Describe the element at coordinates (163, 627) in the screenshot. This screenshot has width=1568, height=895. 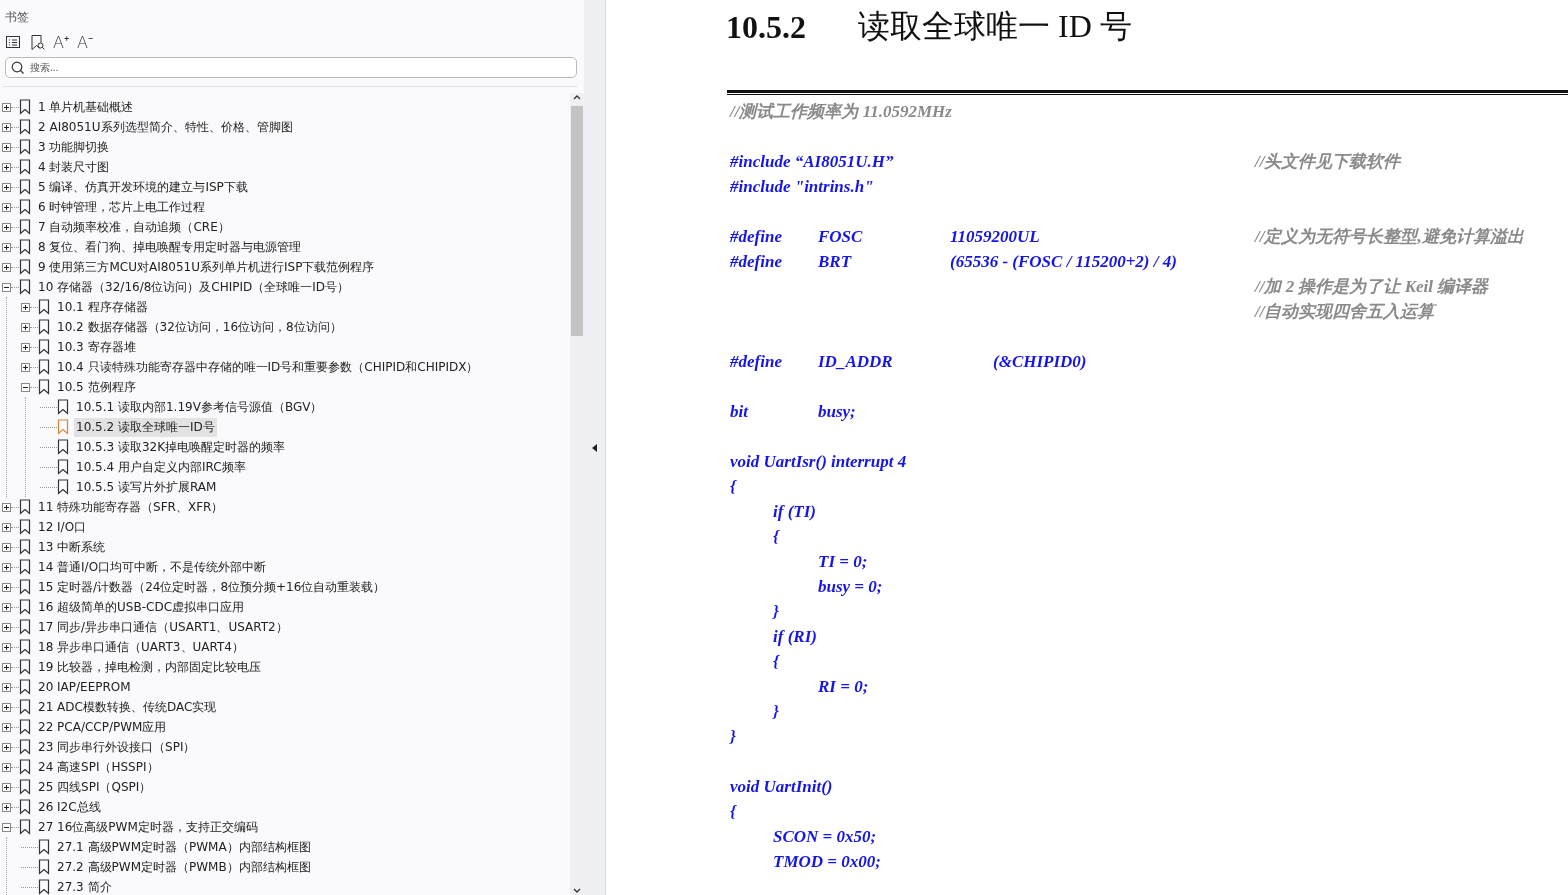
I see `bookmark-item: 17 同步/异步串口通信（USART1、USART2）` at that location.